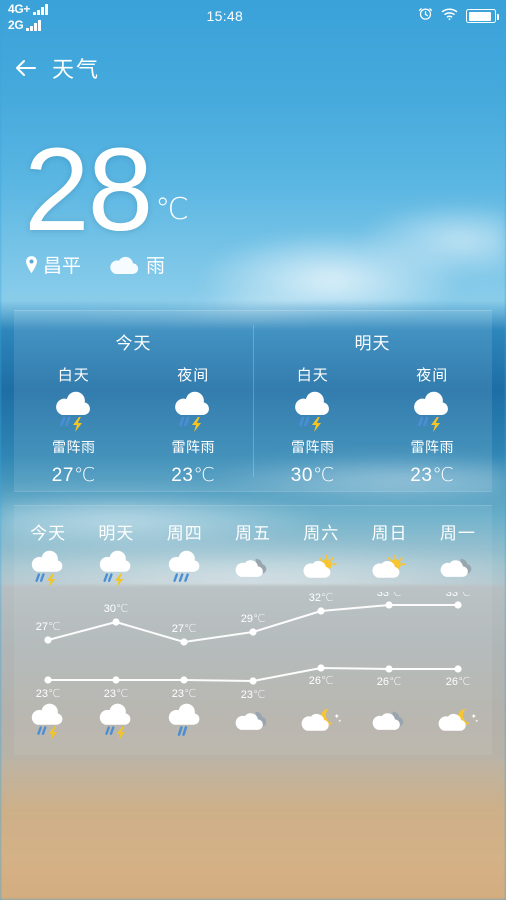  What do you see at coordinates (389, 595) in the screenshot?
I see `chart-label-high-5: 33℃` at bounding box center [389, 595].